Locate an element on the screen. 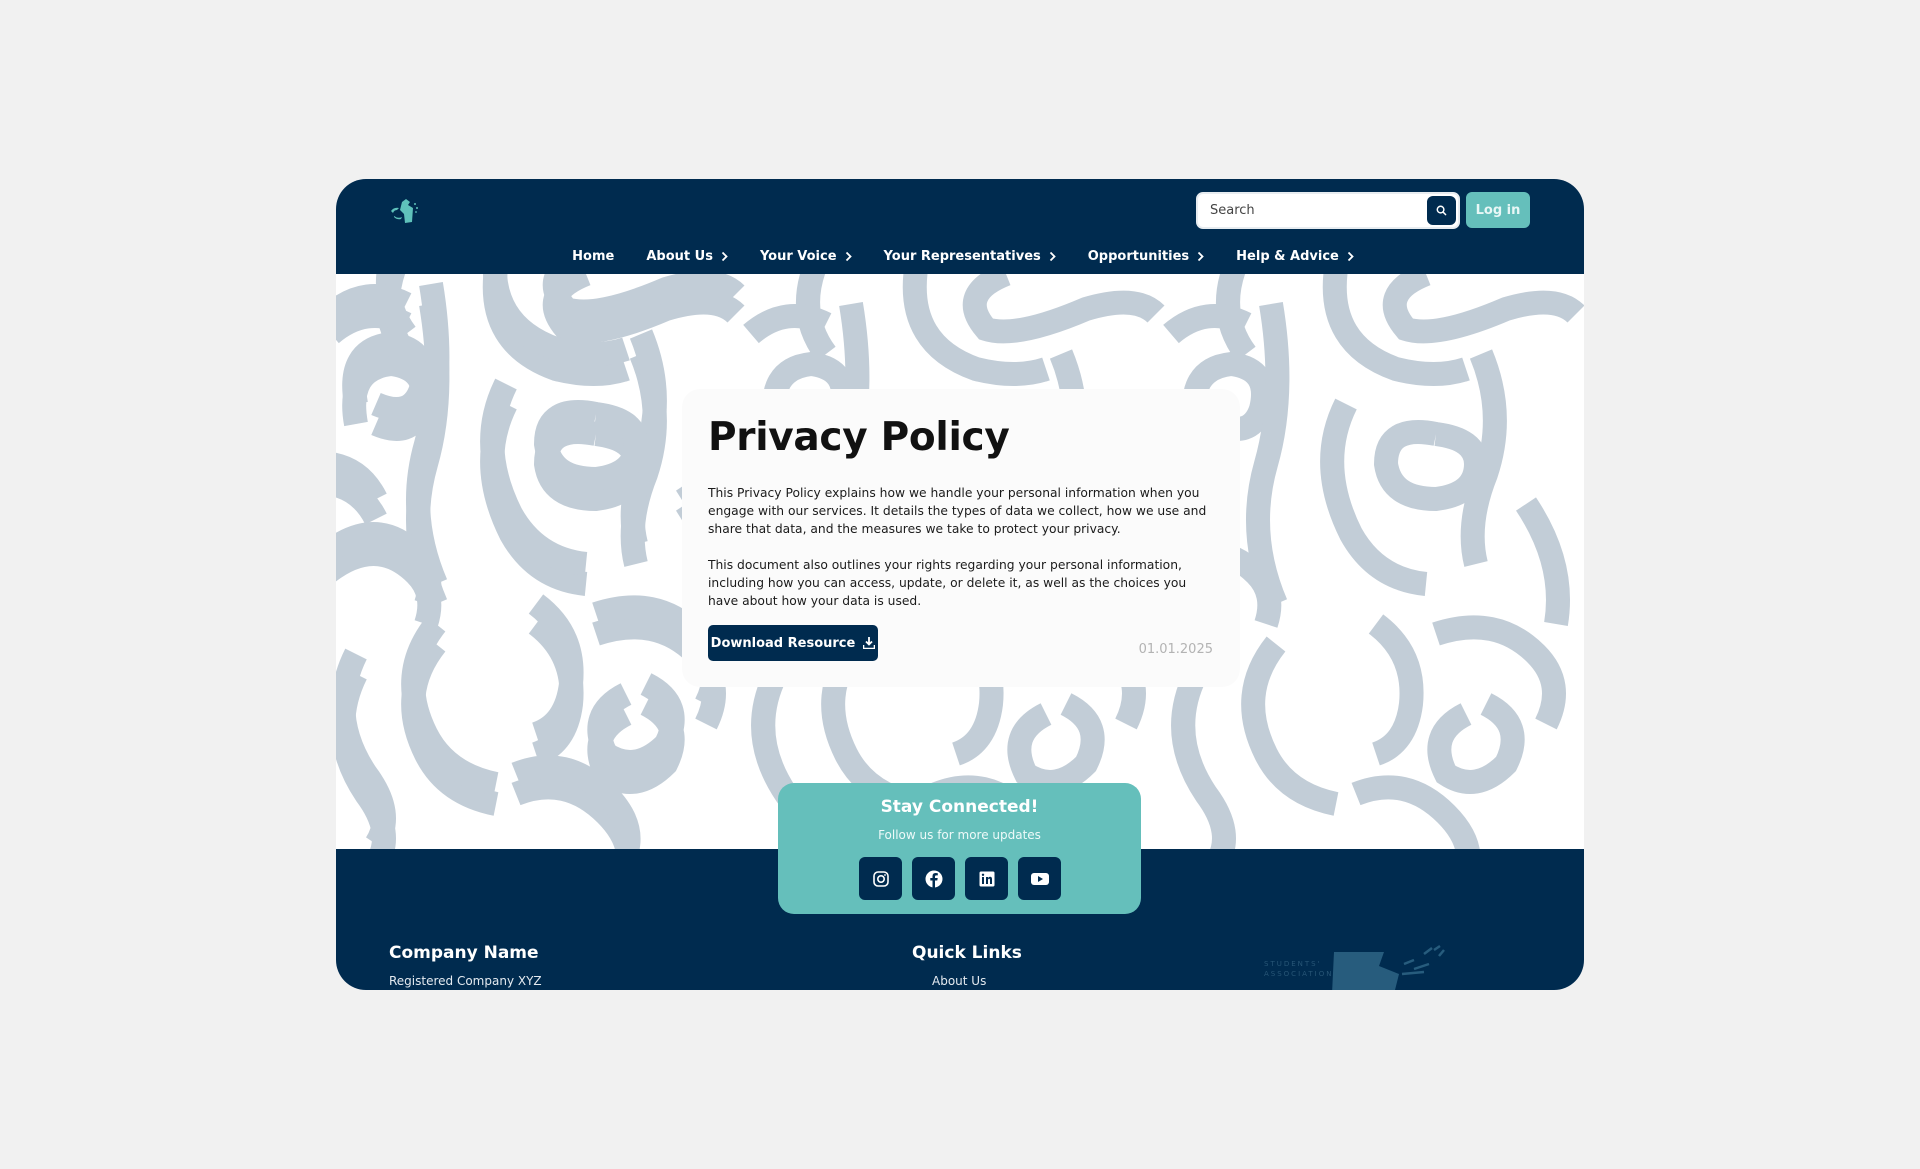  search-icon is located at coordinates (1441, 210).